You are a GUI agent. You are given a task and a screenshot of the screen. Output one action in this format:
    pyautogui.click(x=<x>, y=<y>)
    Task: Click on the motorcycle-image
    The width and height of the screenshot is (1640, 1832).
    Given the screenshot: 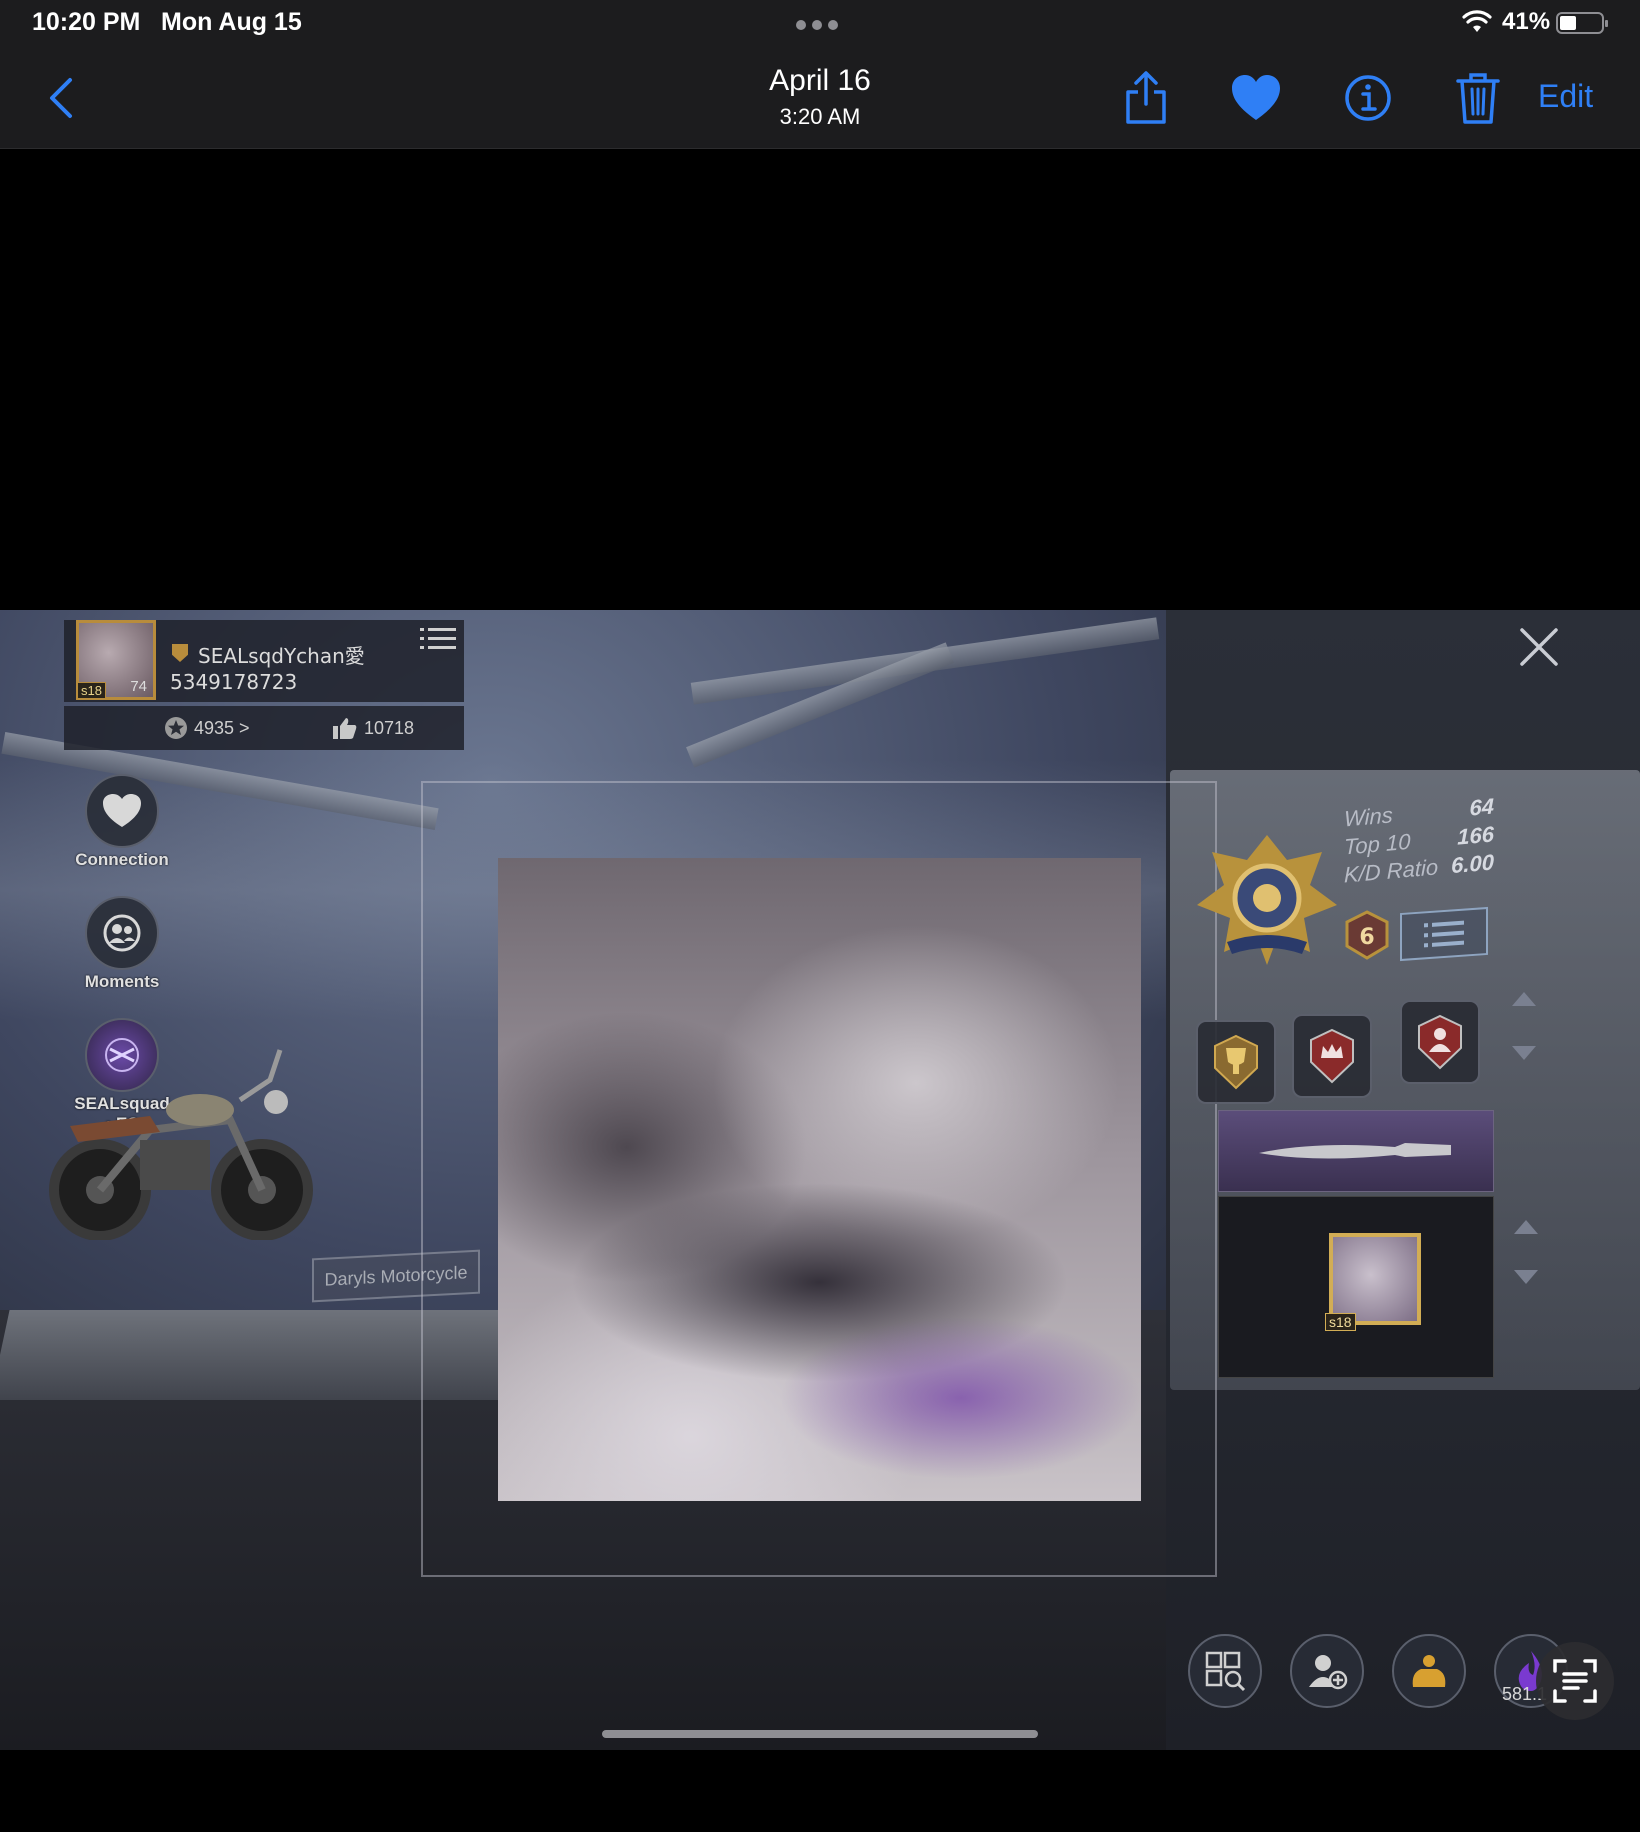 What is the action you would take?
    pyautogui.click(x=181, y=1144)
    